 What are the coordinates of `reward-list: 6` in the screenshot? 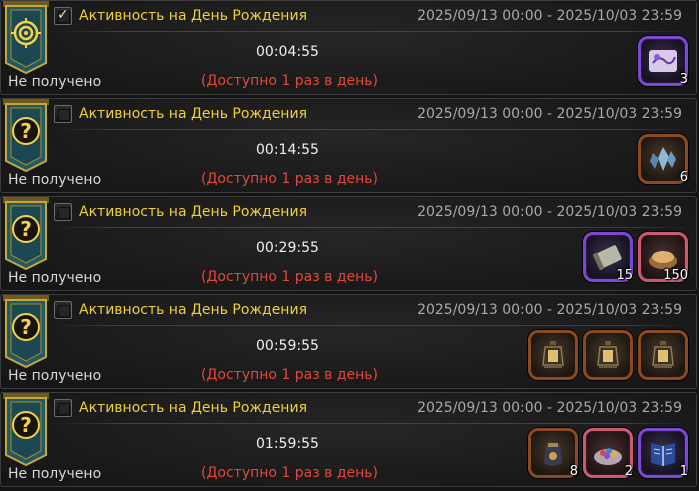 It's located at (663, 160).